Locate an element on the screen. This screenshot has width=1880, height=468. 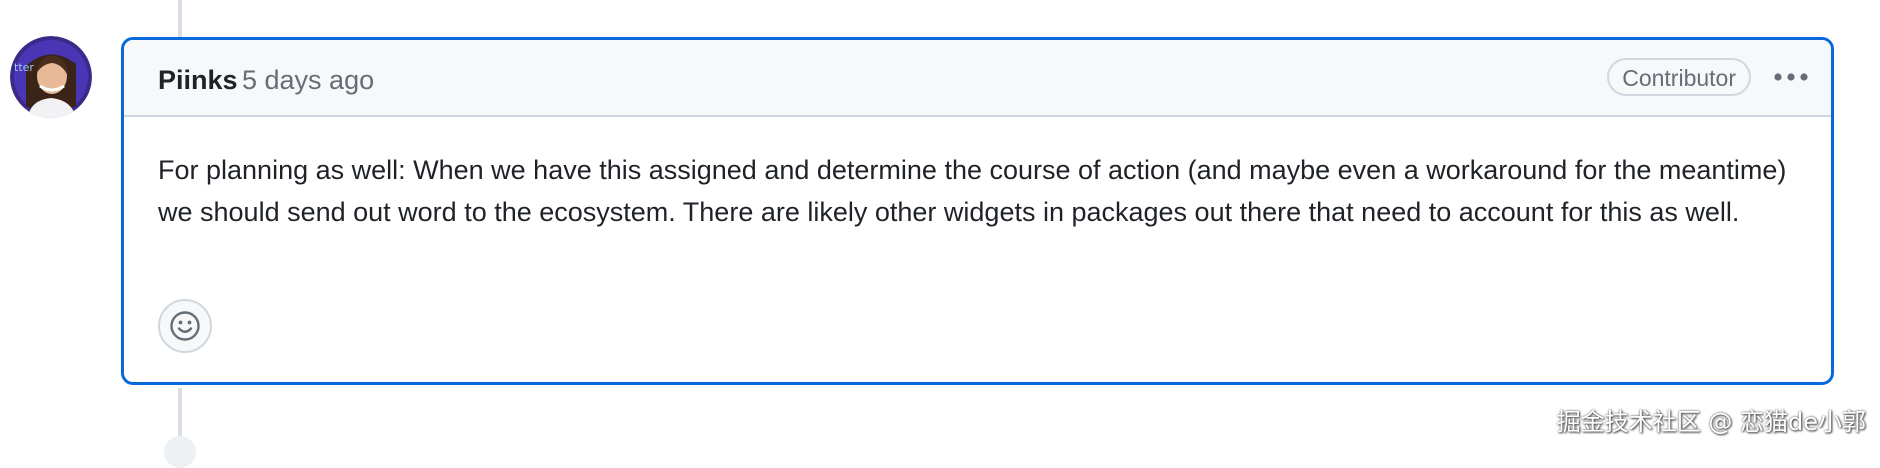
more-options-button is located at coordinates (1791, 77).